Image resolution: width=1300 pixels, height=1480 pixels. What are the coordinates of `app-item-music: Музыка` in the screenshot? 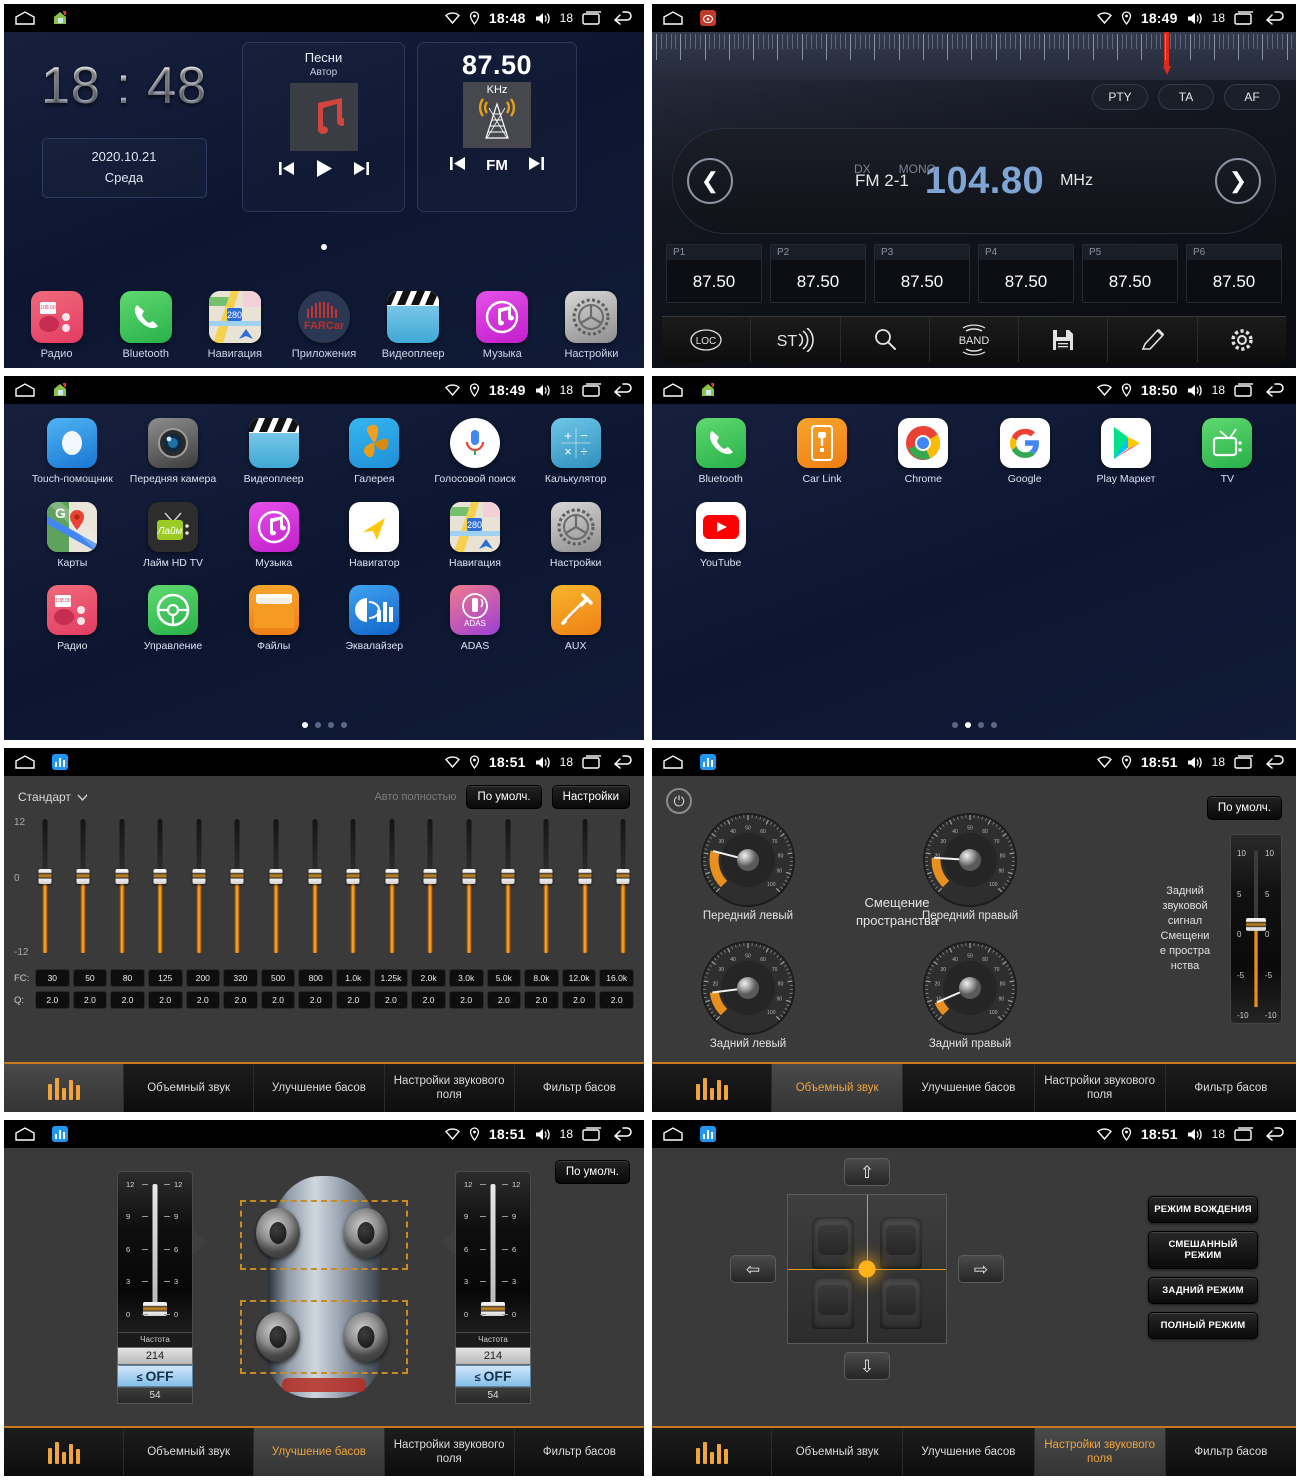 It's located at (273, 535).